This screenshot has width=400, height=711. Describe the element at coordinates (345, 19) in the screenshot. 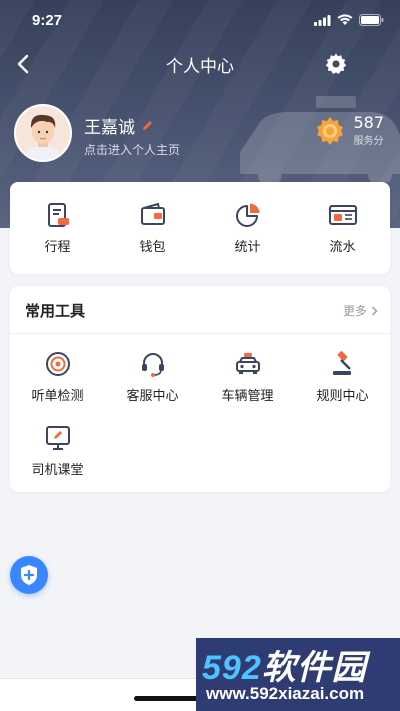

I see `wifi-icon` at that location.